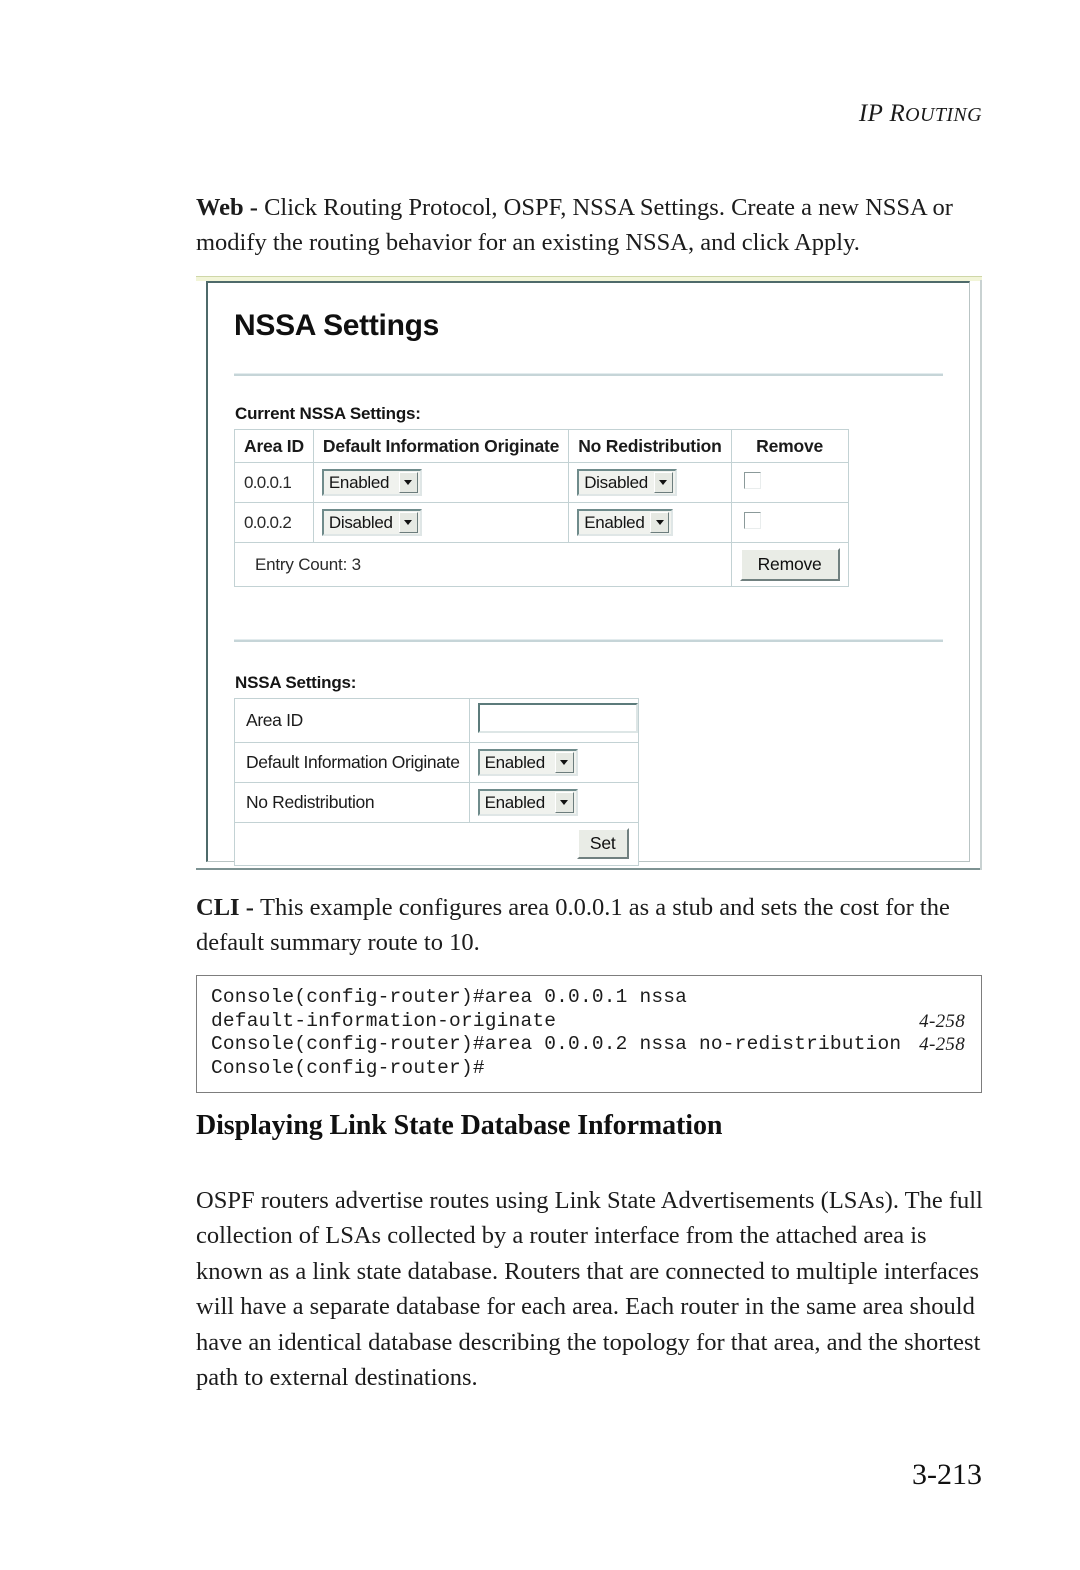 Image resolution: width=1080 pixels, height=1570 pixels. Describe the element at coordinates (449, 997) in the screenshot. I see `cli-line-text: Console(config-router)#area 0.0.0.1 nssa` at that location.